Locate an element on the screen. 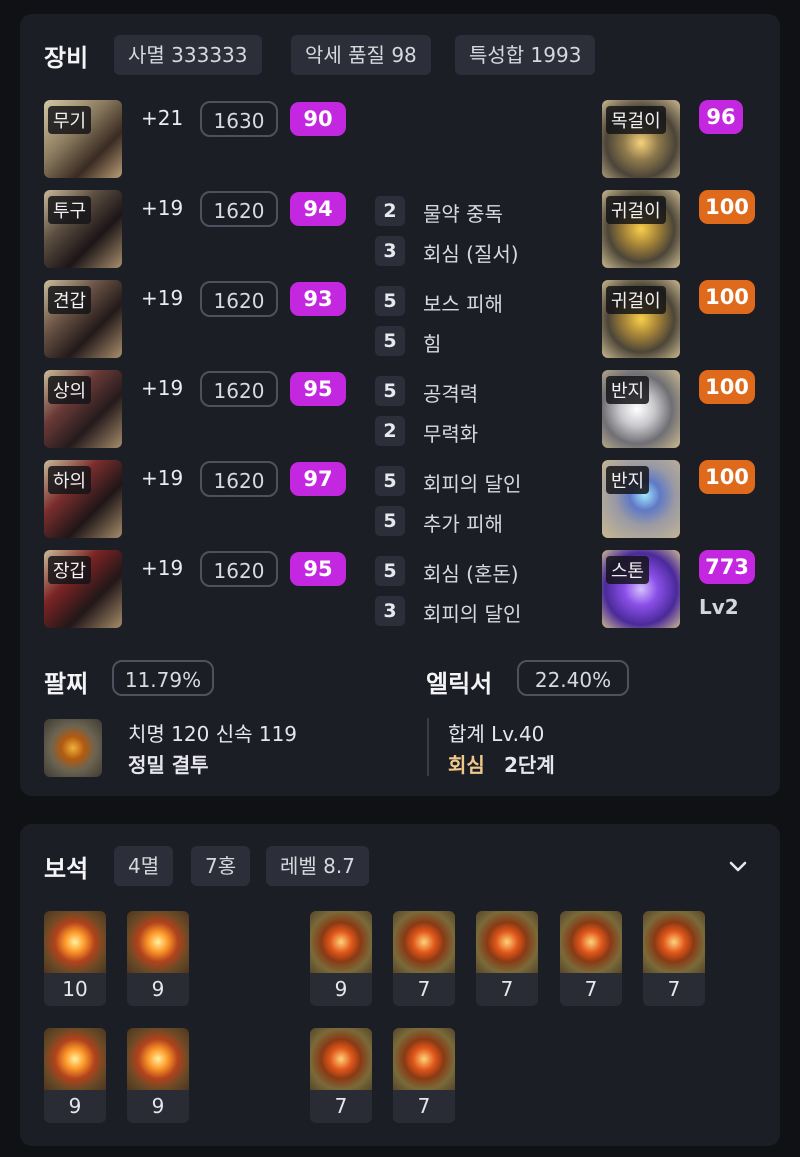  helmet-icon: 투구 is located at coordinates (83, 229).